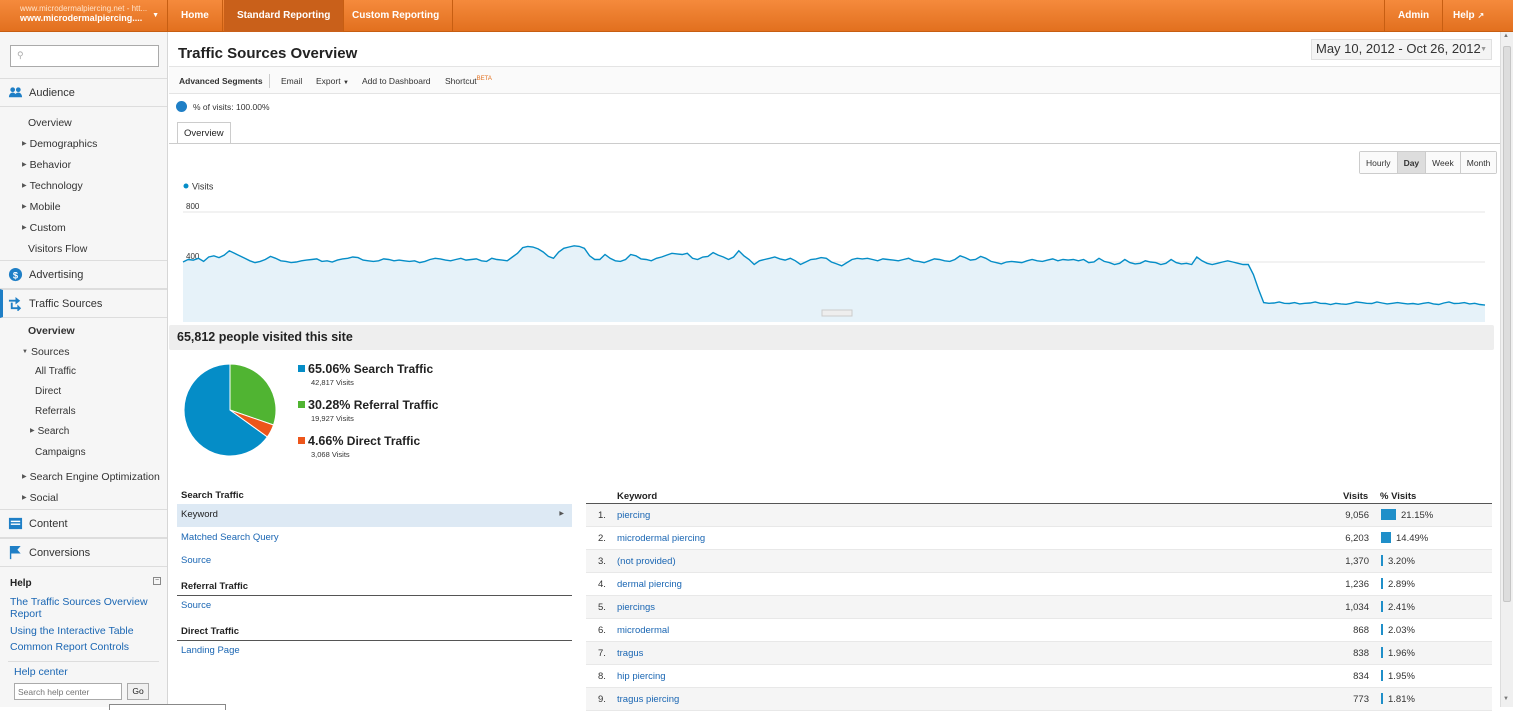 This screenshot has height=711, width=1513. Describe the element at coordinates (24, 165) in the screenshot. I see `expand-arrow-icon: ▶` at that location.